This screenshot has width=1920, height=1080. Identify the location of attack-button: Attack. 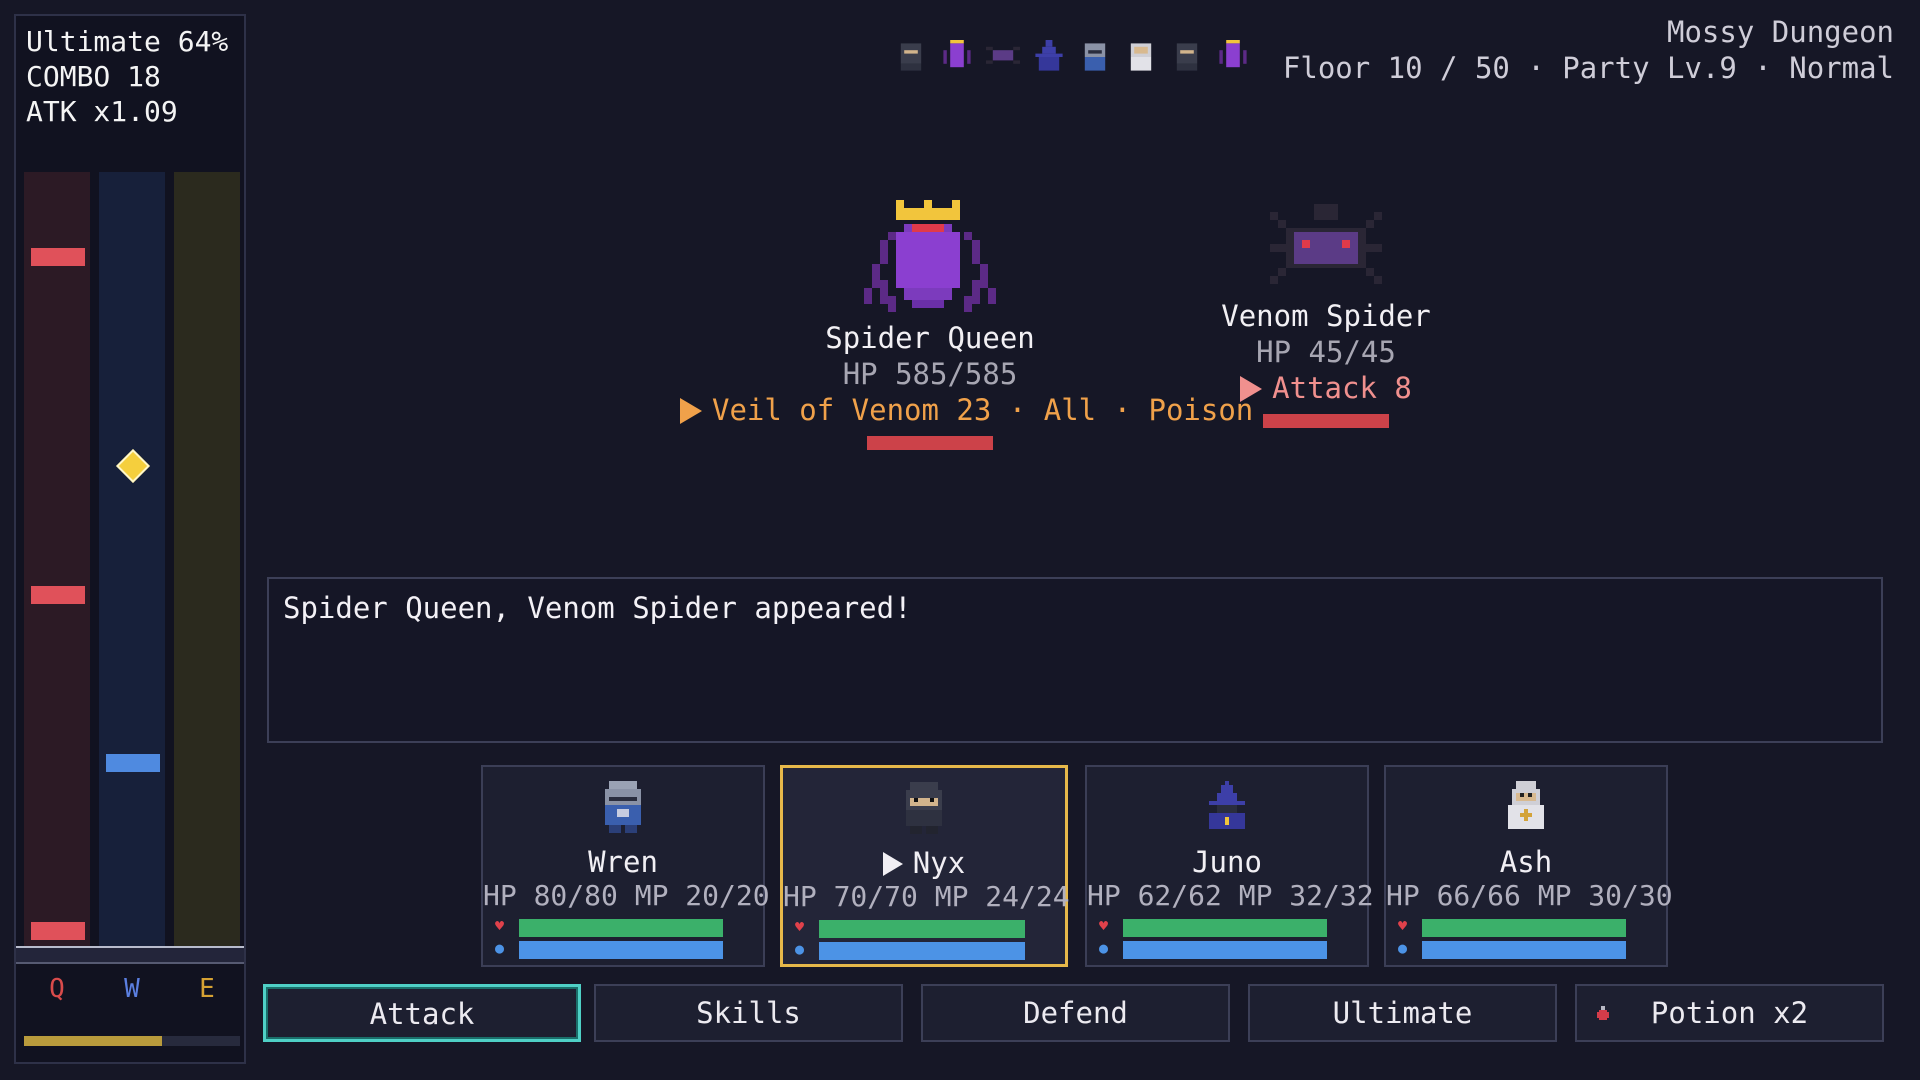
(422, 1013).